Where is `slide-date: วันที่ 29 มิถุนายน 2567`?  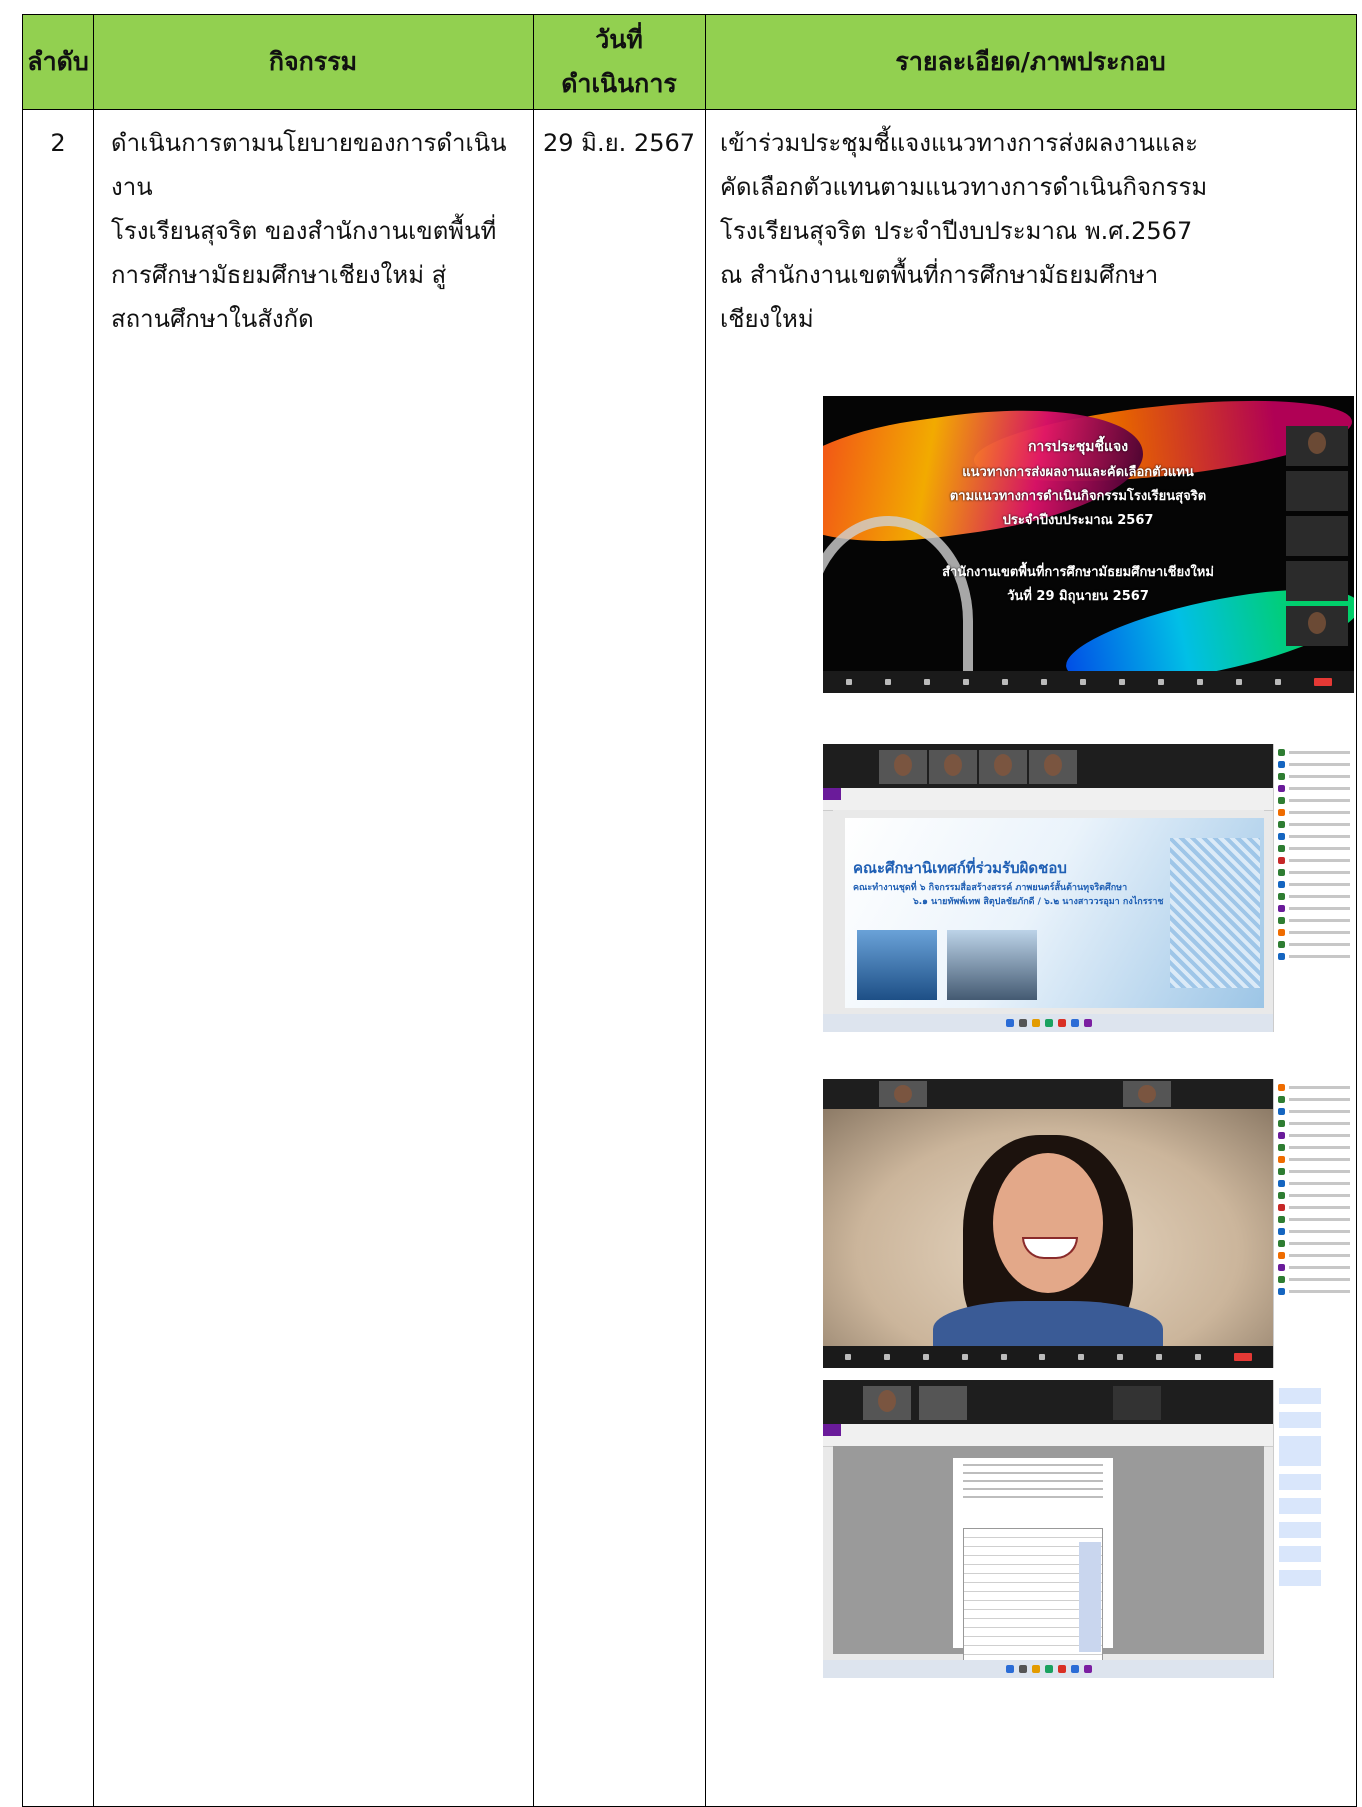
slide-date: วันที่ 29 มิถุนายน 2567 is located at coordinates (1078, 596).